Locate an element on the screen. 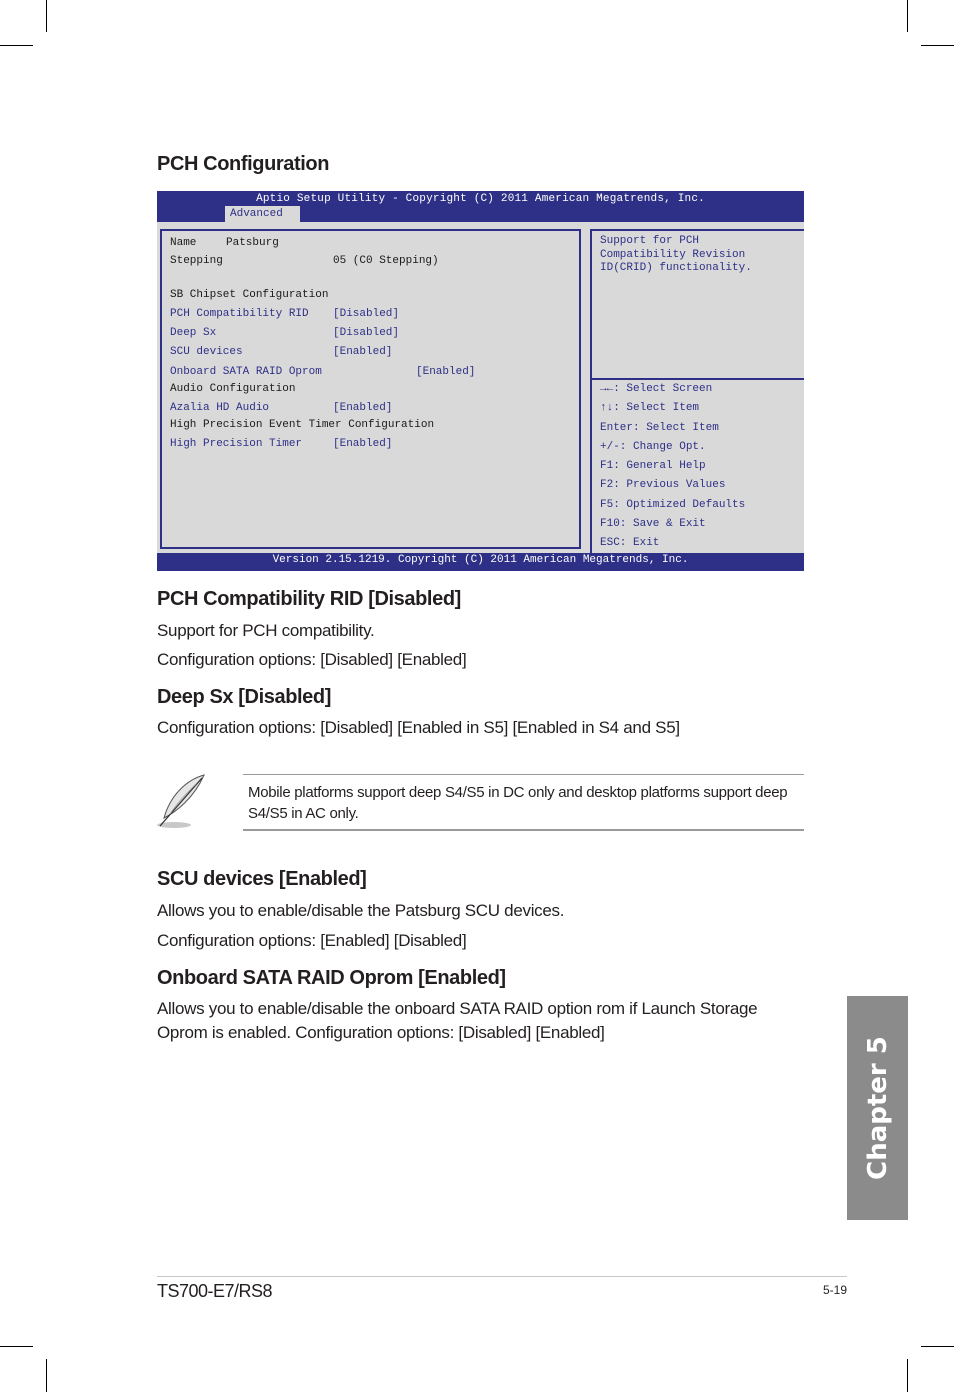 The width and height of the screenshot is (954, 1392). info-name-value: Patsburg is located at coordinates (252, 243).